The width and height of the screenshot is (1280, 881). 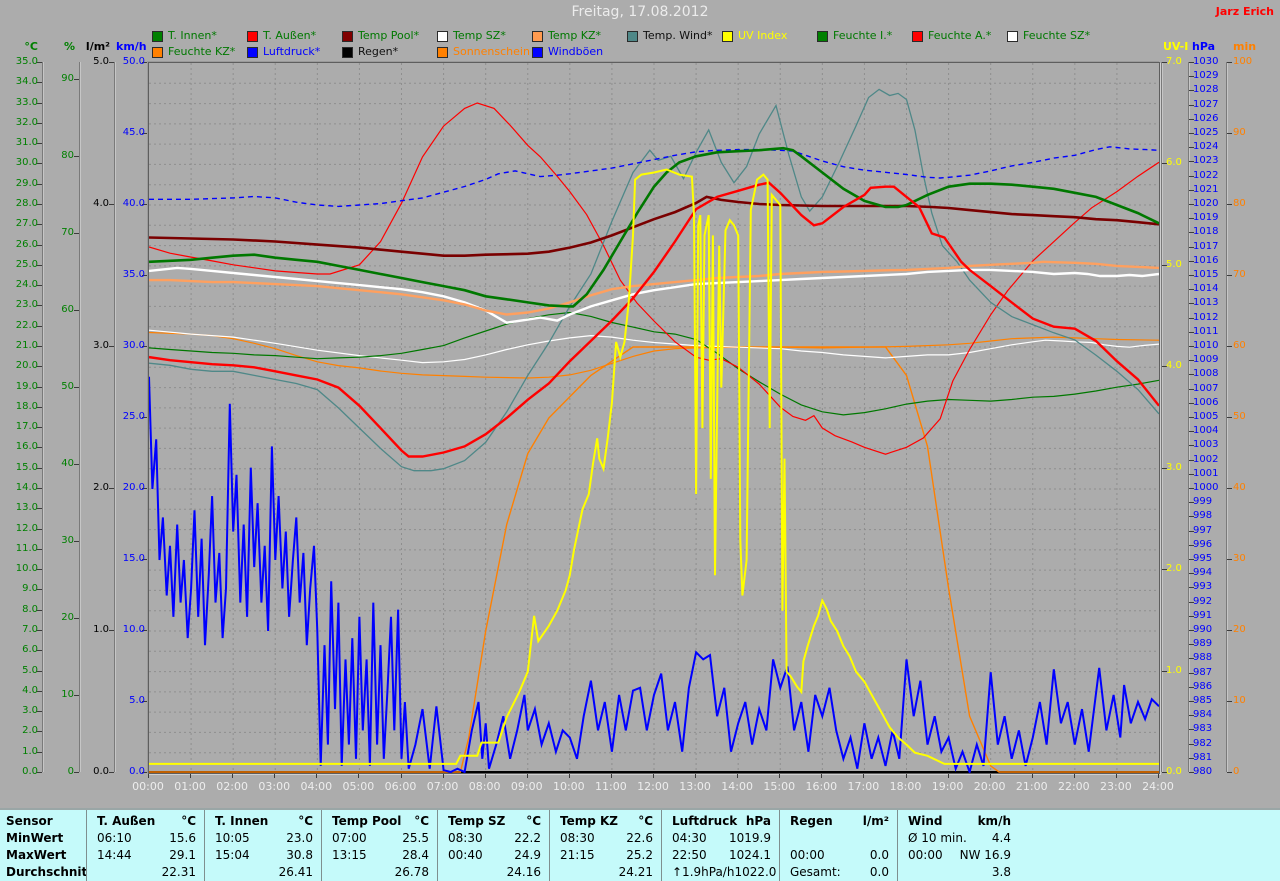 What do you see at coordinates (494, 855) in the screenshot?
I see `table-cell: 00:40 24.9` at bounding box center [494, 855].